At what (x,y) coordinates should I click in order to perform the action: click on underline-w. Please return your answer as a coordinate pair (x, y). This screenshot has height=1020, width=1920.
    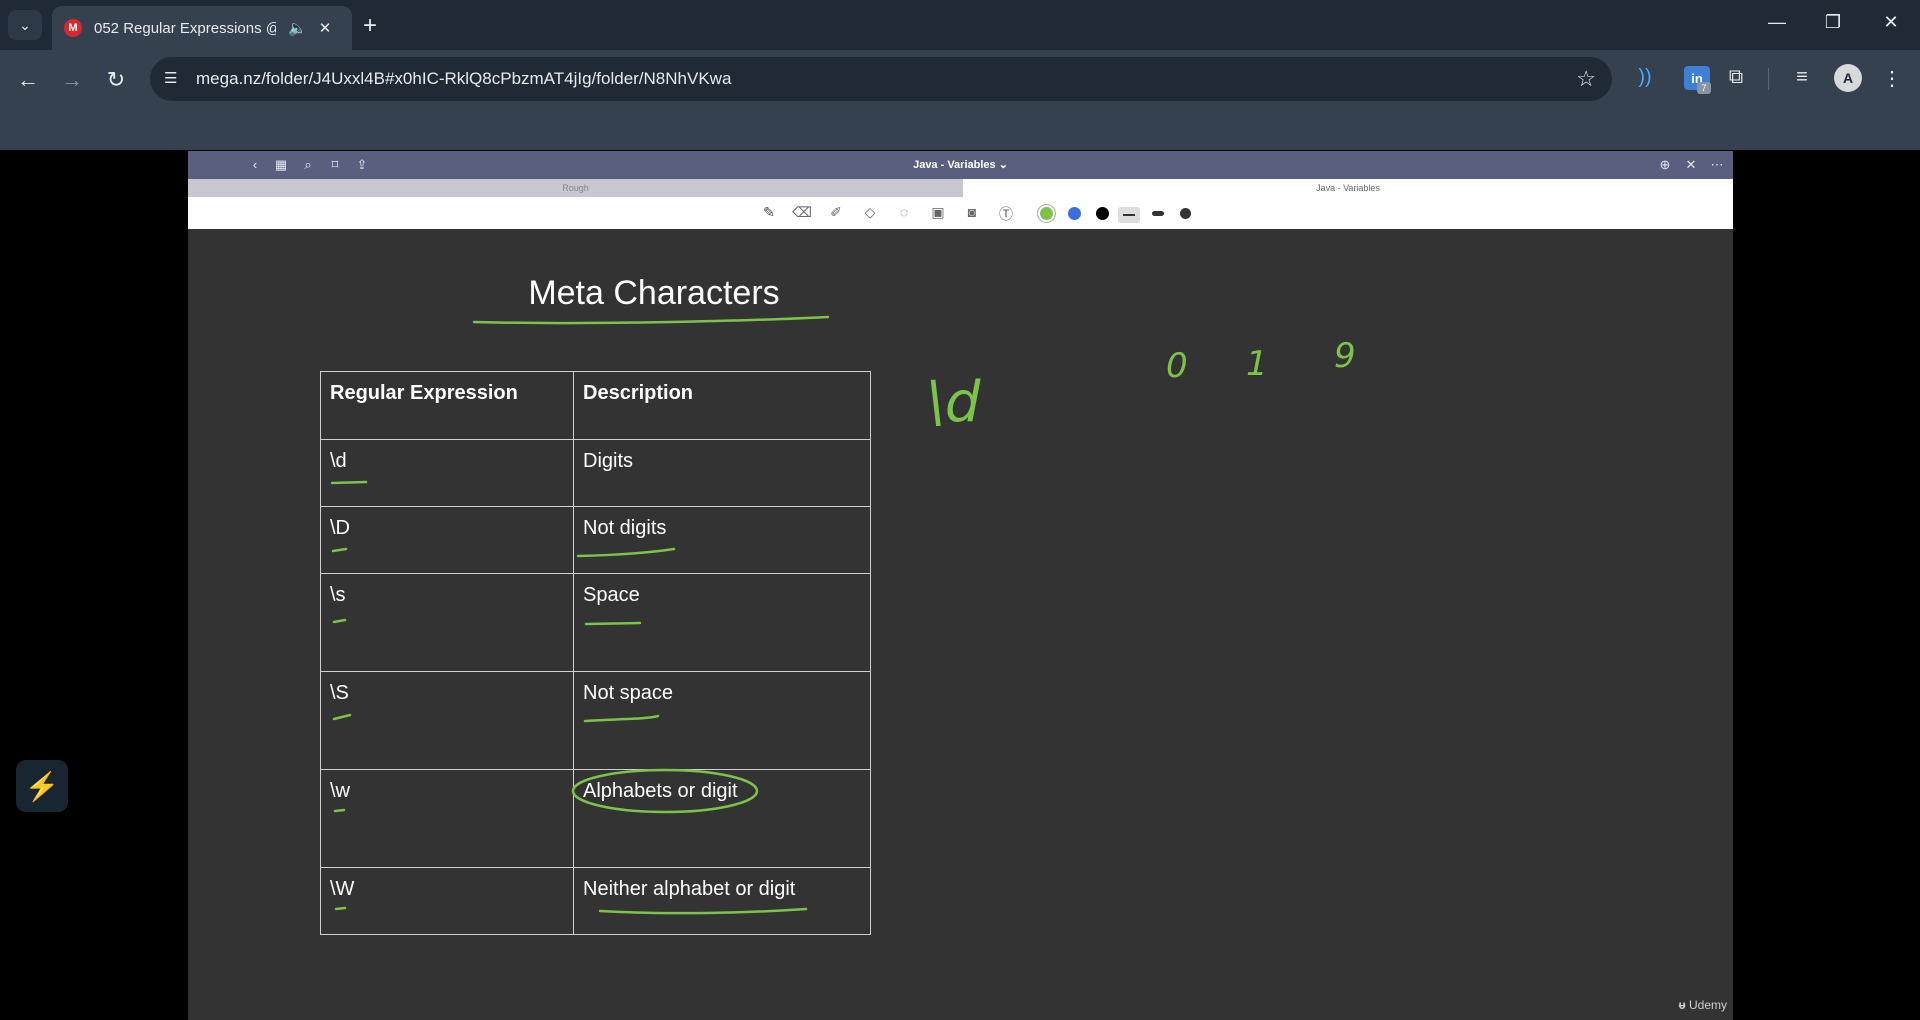
    Looking at the image, I should click on (339, 810).